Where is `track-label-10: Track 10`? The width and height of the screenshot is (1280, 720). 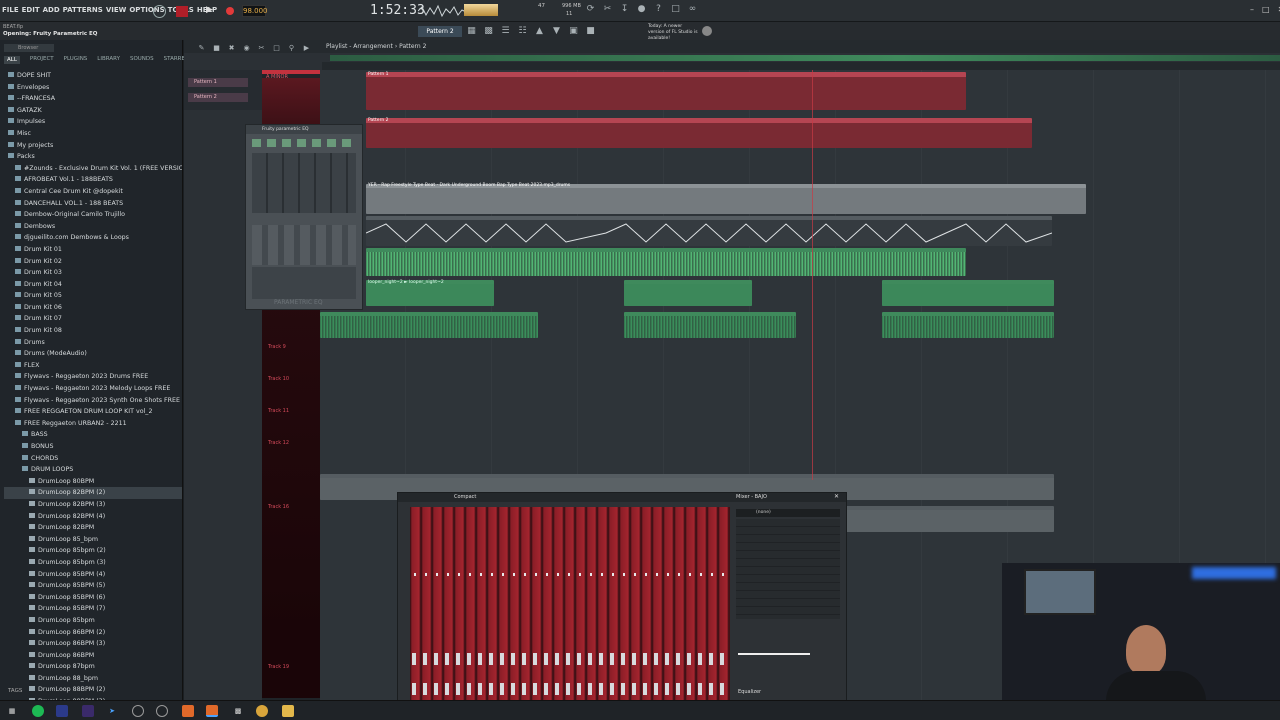 track-label-10: Track 10 is located at coordinates (278, 379).